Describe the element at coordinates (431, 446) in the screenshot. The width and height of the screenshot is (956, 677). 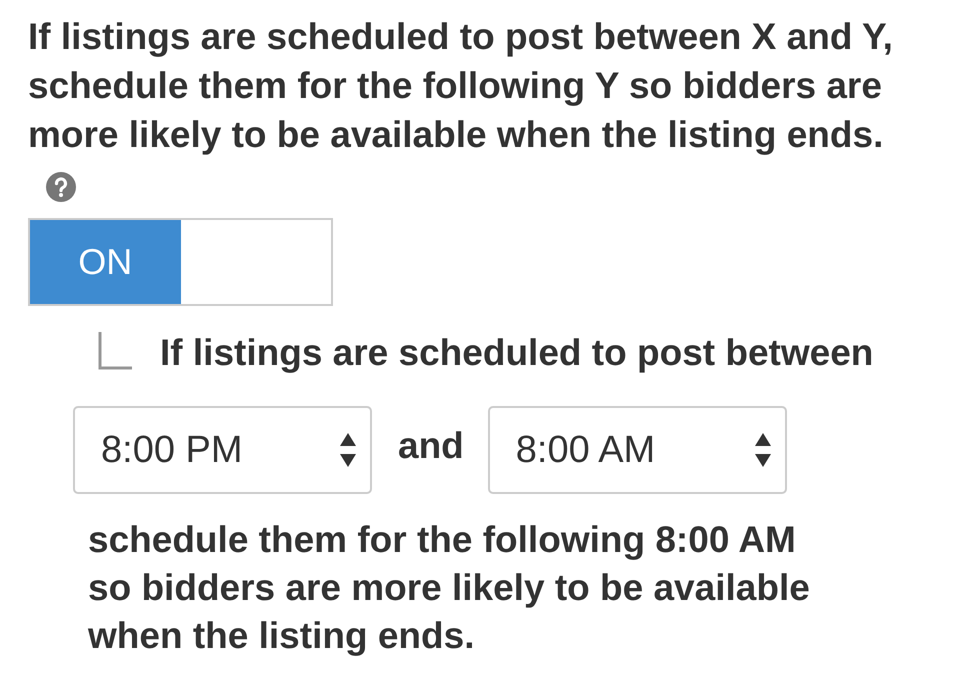
I see `and-label: and` at that location.